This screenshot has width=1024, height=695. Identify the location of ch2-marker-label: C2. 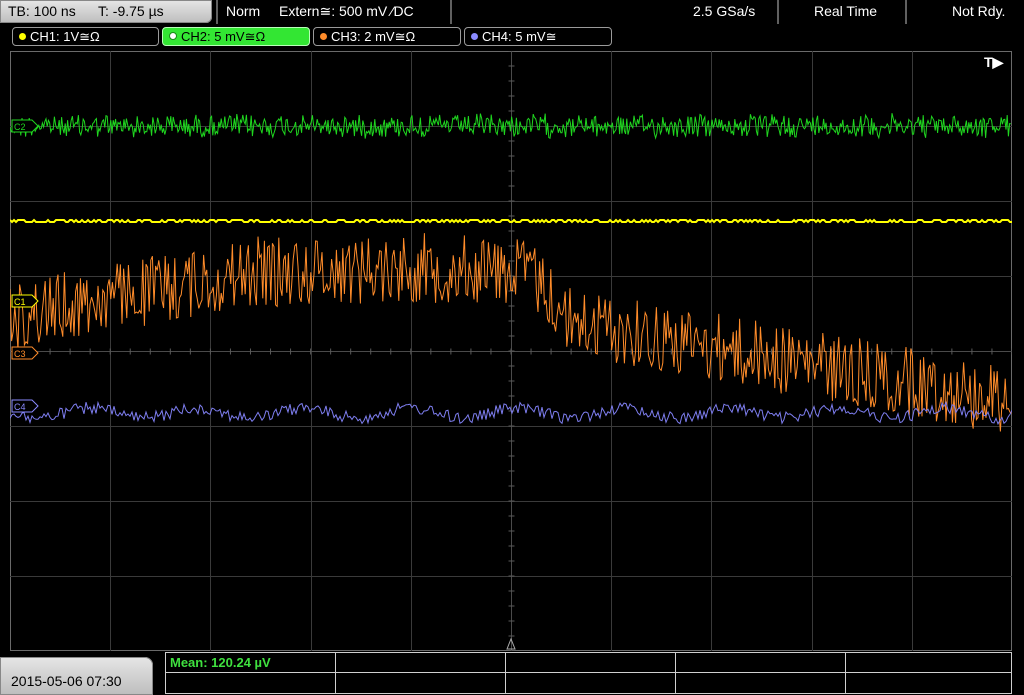
(20, 127).